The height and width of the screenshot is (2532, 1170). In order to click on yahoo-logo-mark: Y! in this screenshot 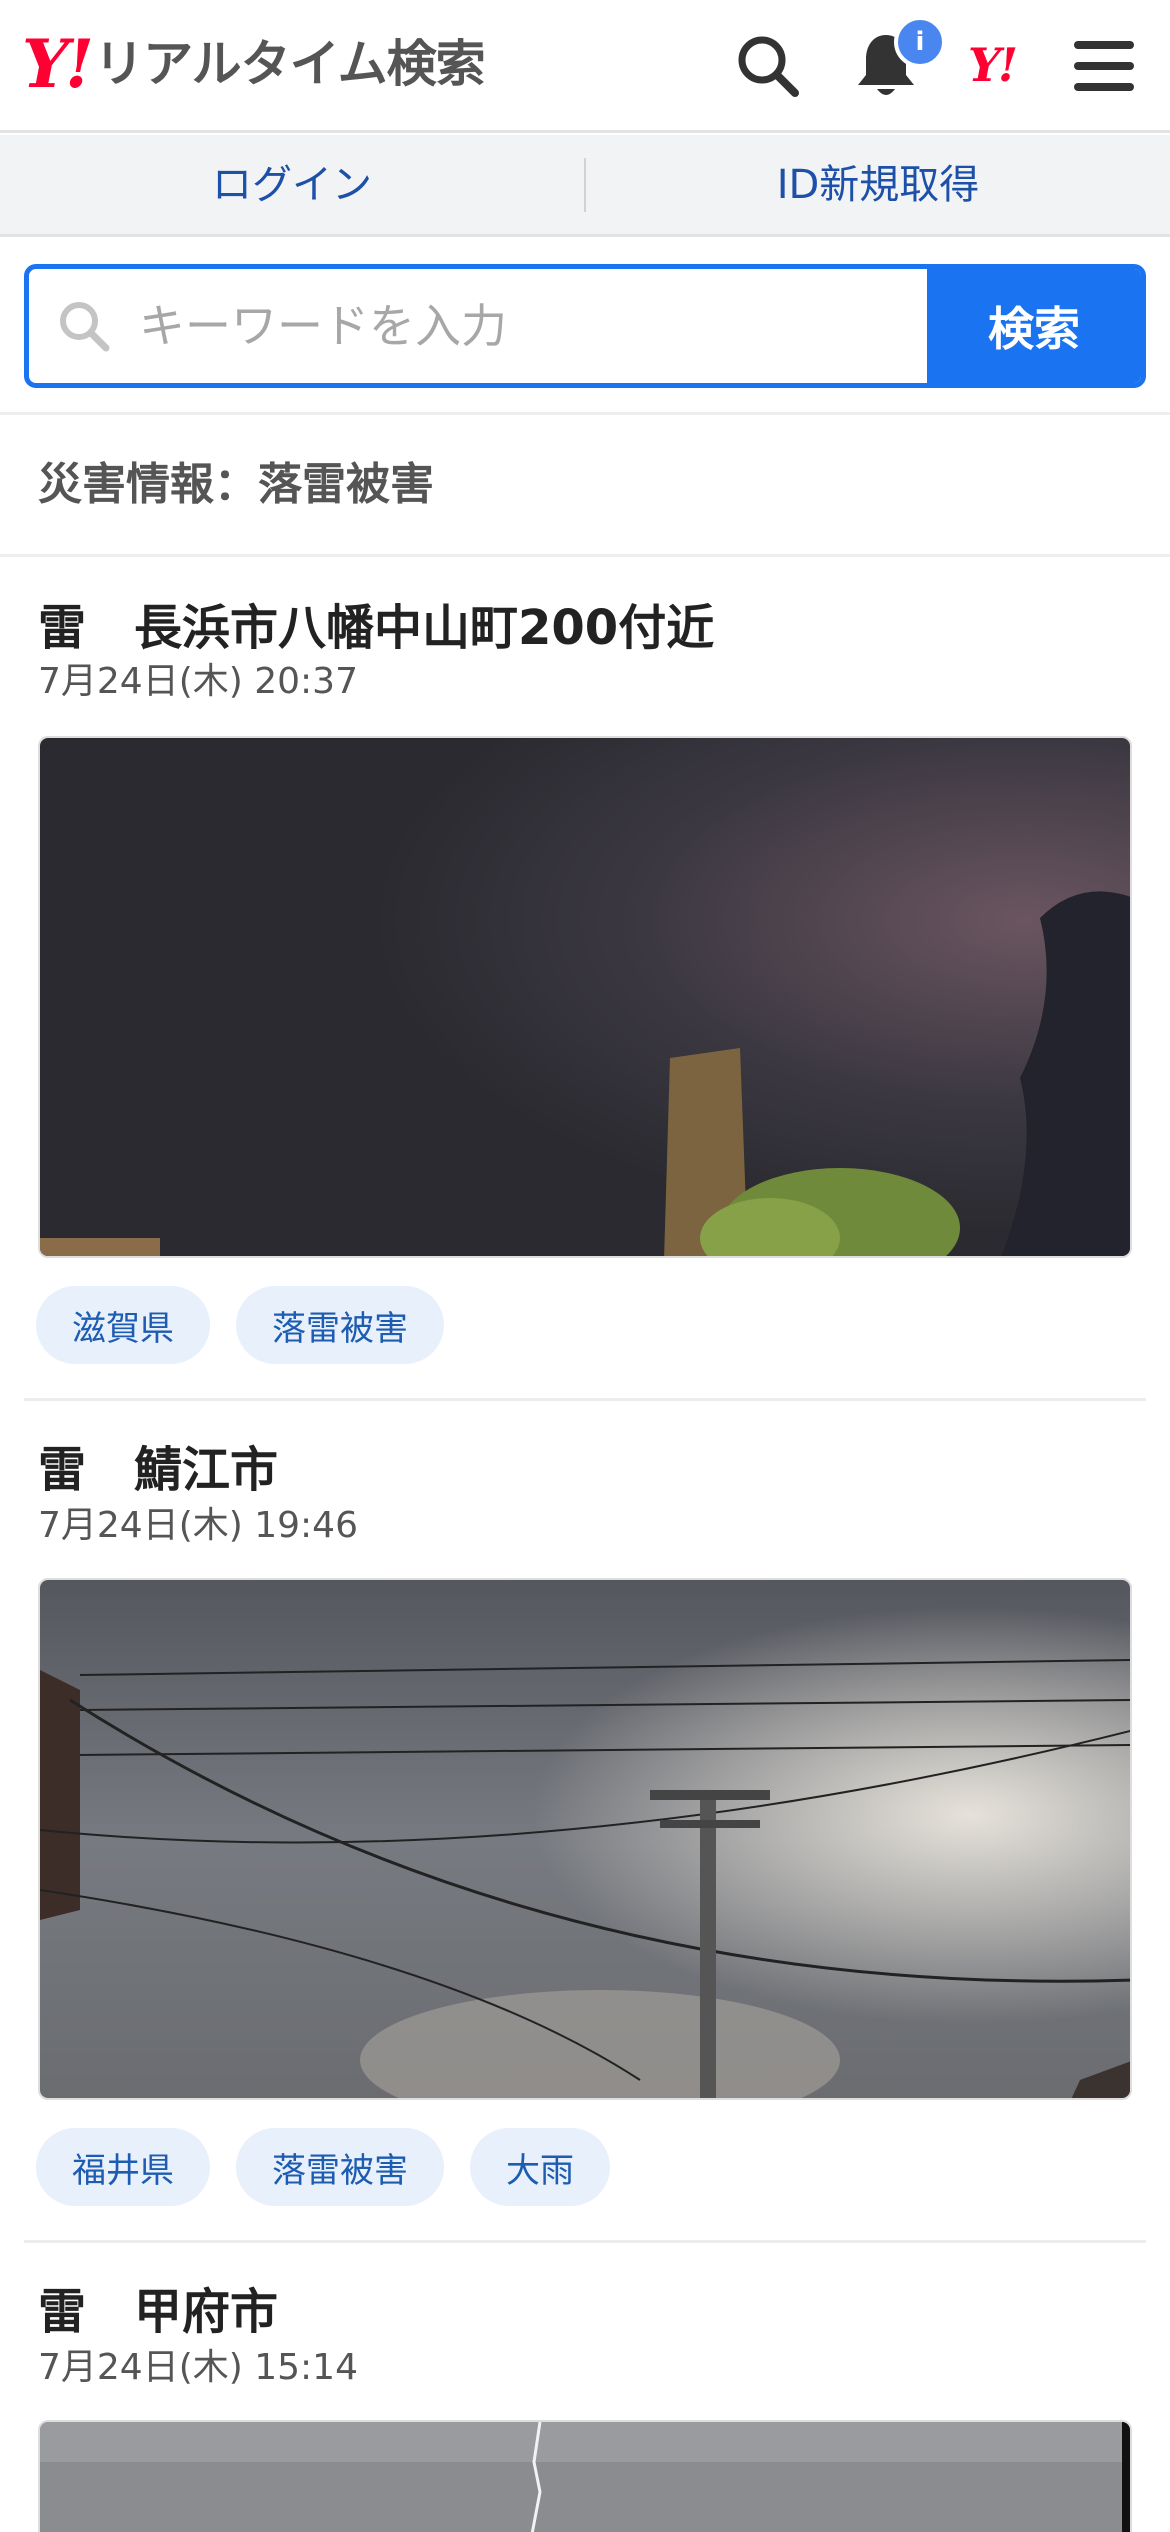, I will do `click(58, 64)`.